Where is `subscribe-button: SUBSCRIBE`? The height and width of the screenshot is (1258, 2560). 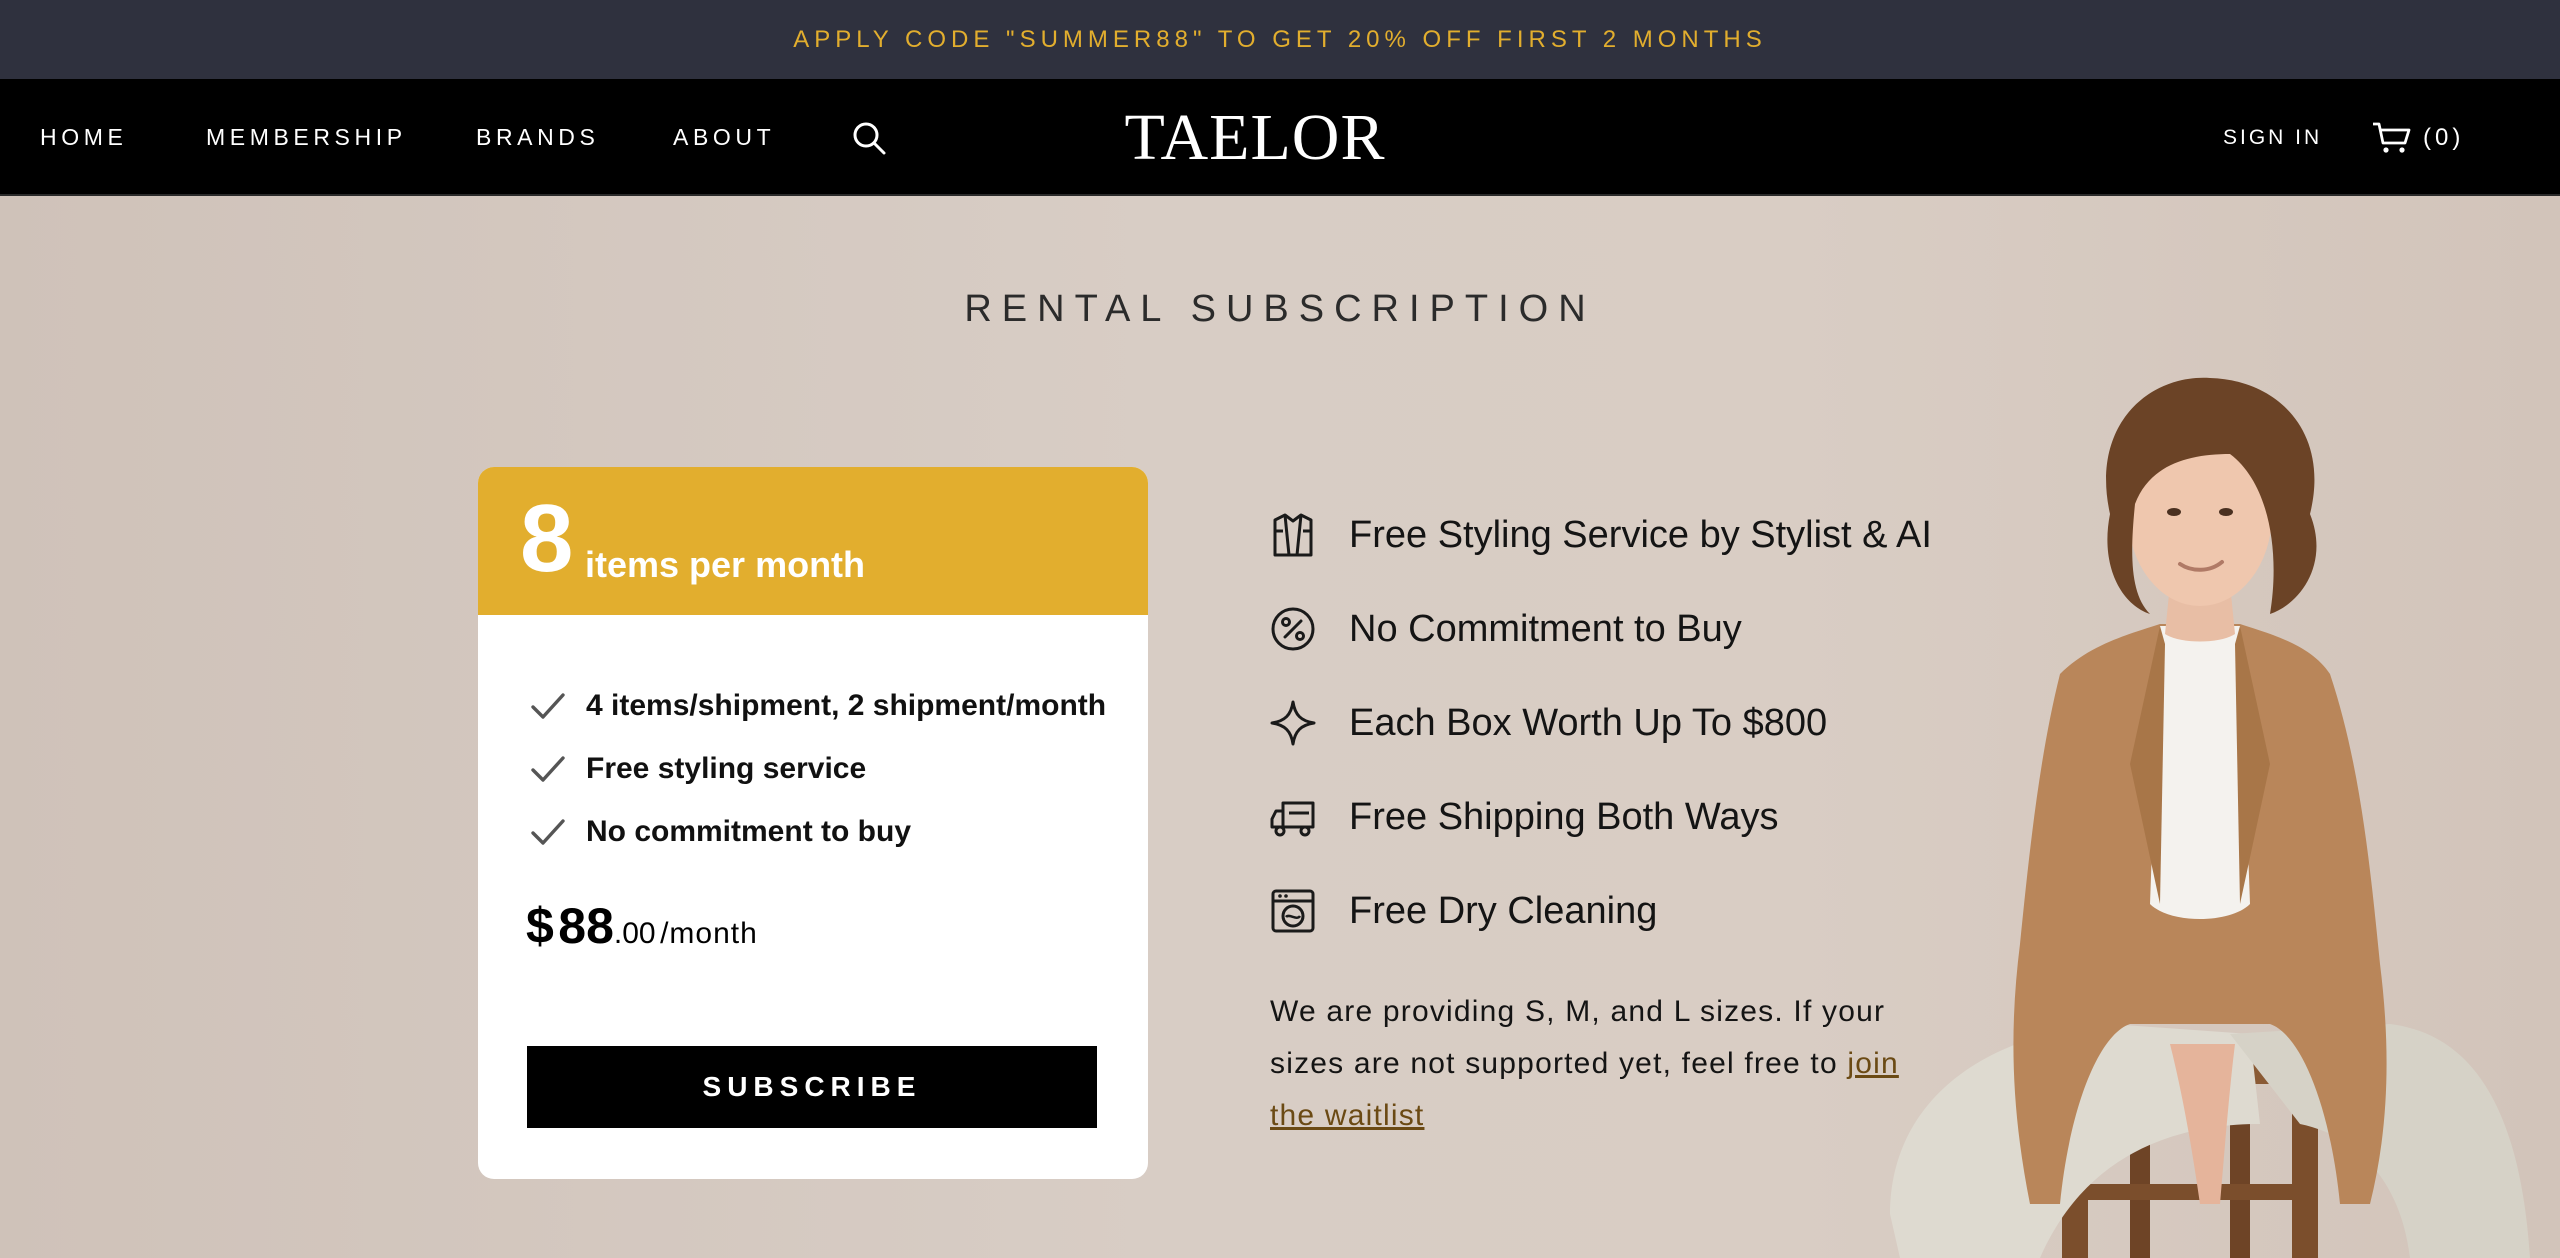
subscribe-button: SUBSCRIBE is located at coordinates (812, 1087).